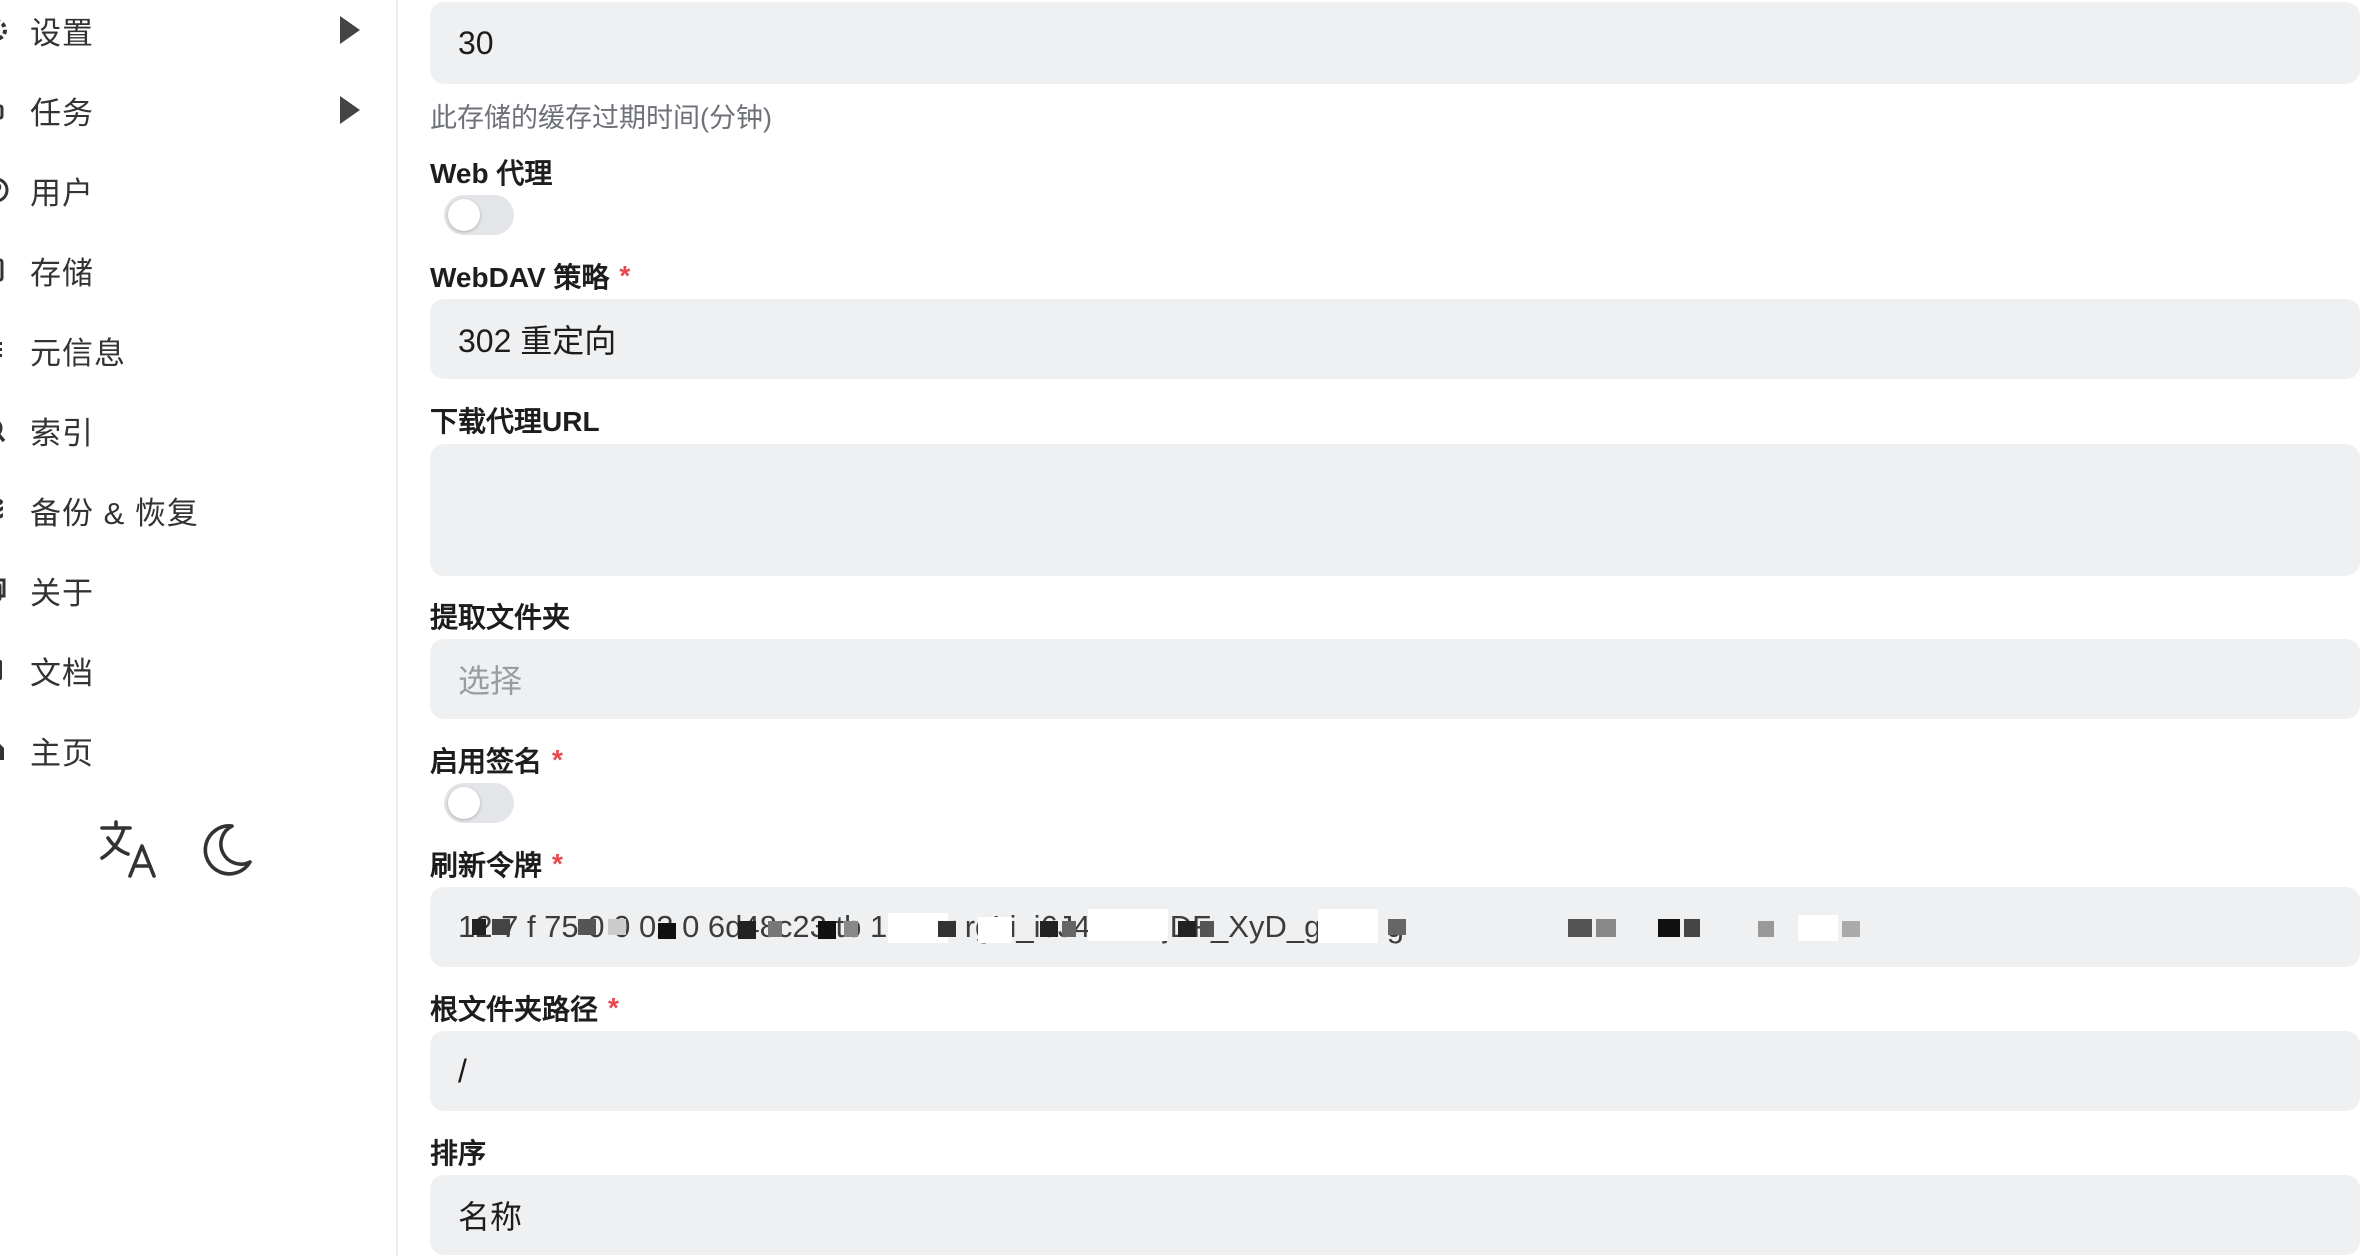 Image resolution: width=2360 pixels, height=1256 pixels. I want to click on sidebar-item-backup-restore: 备份 & 恢复, so click(199, 510).